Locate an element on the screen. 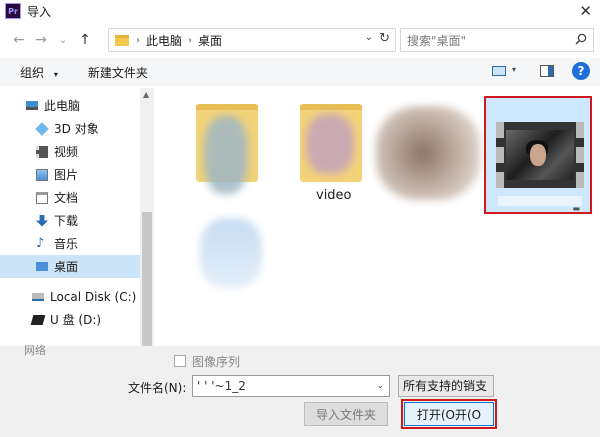  file-type-filter-select: 所有支持的销支 is located at coordinates (446, 386).